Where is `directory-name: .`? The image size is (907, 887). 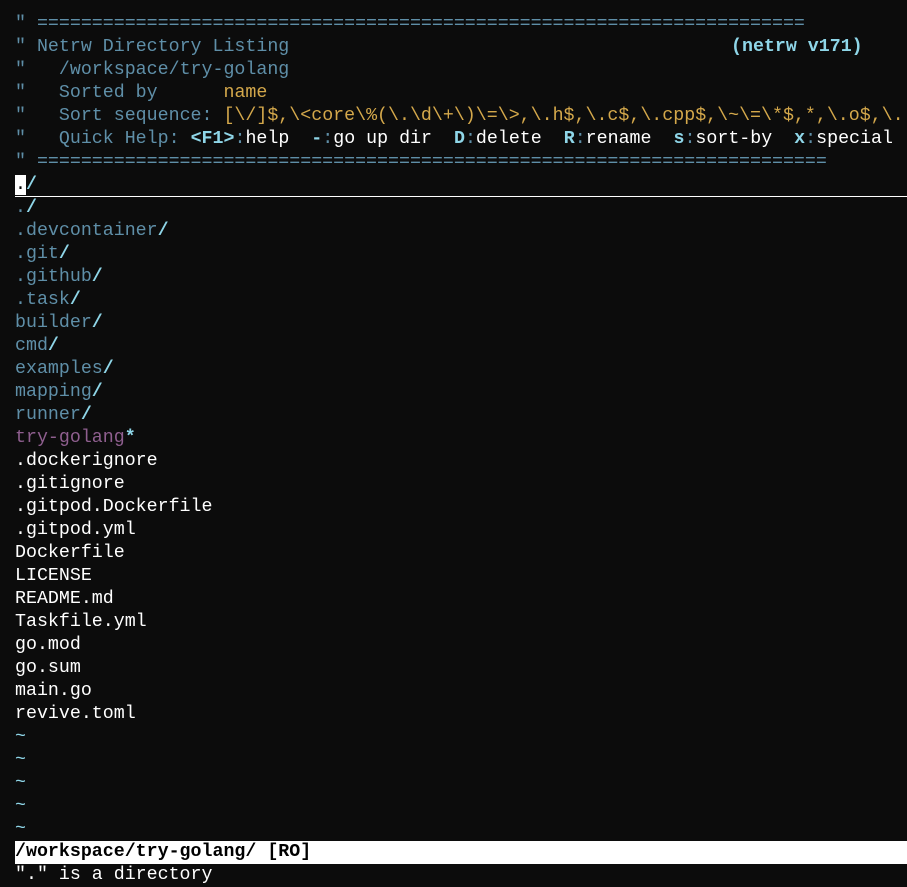
directory-name: . is located at coordinates (20, 208).